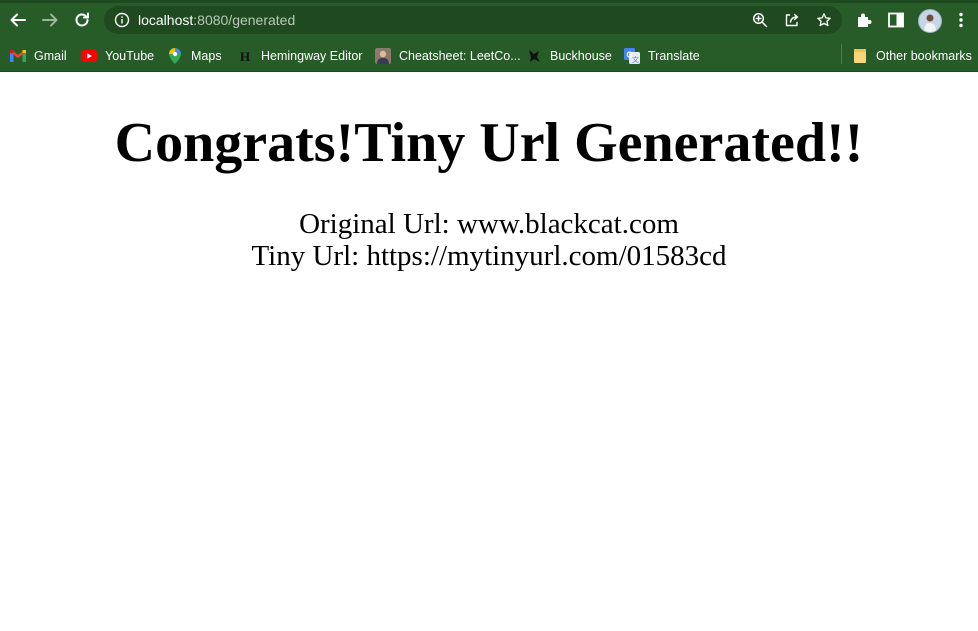 The image size is (978, 631). What do you see at coordinates (581, 55) in the screenshot?
I see `bookmark-label: Buckhouse` at bounding box center [581, 55].